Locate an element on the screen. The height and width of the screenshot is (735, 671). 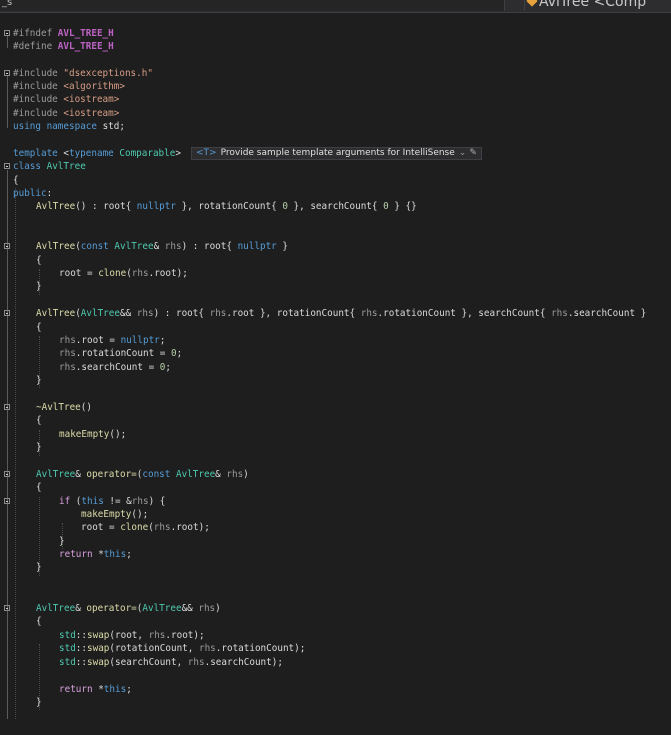
code-line-36: if (this != &rhs) { is located at coordinates (335, 501).